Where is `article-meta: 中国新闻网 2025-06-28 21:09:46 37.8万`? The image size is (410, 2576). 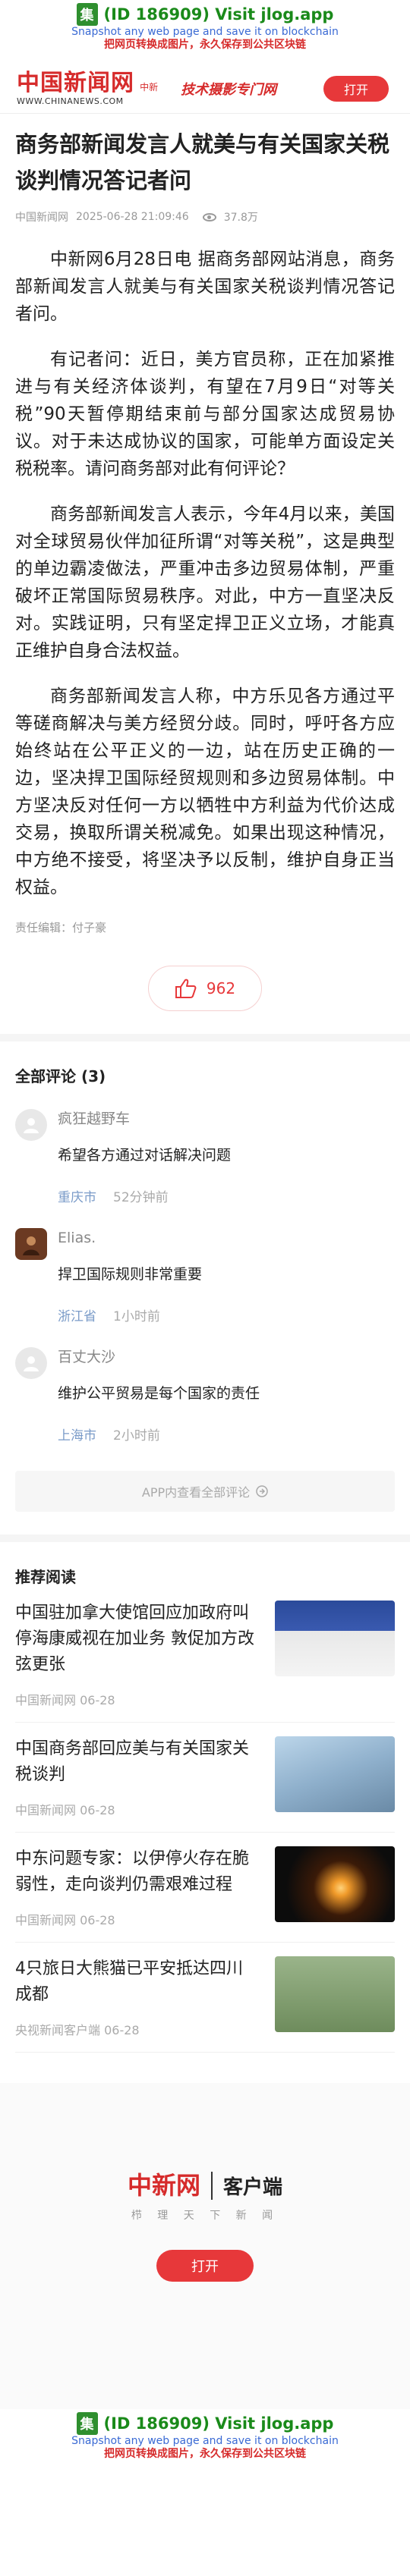
article-meta: 中国新闻网 2025-06-28 21:09:46 37.8万 is located at coordinates (205, 217).